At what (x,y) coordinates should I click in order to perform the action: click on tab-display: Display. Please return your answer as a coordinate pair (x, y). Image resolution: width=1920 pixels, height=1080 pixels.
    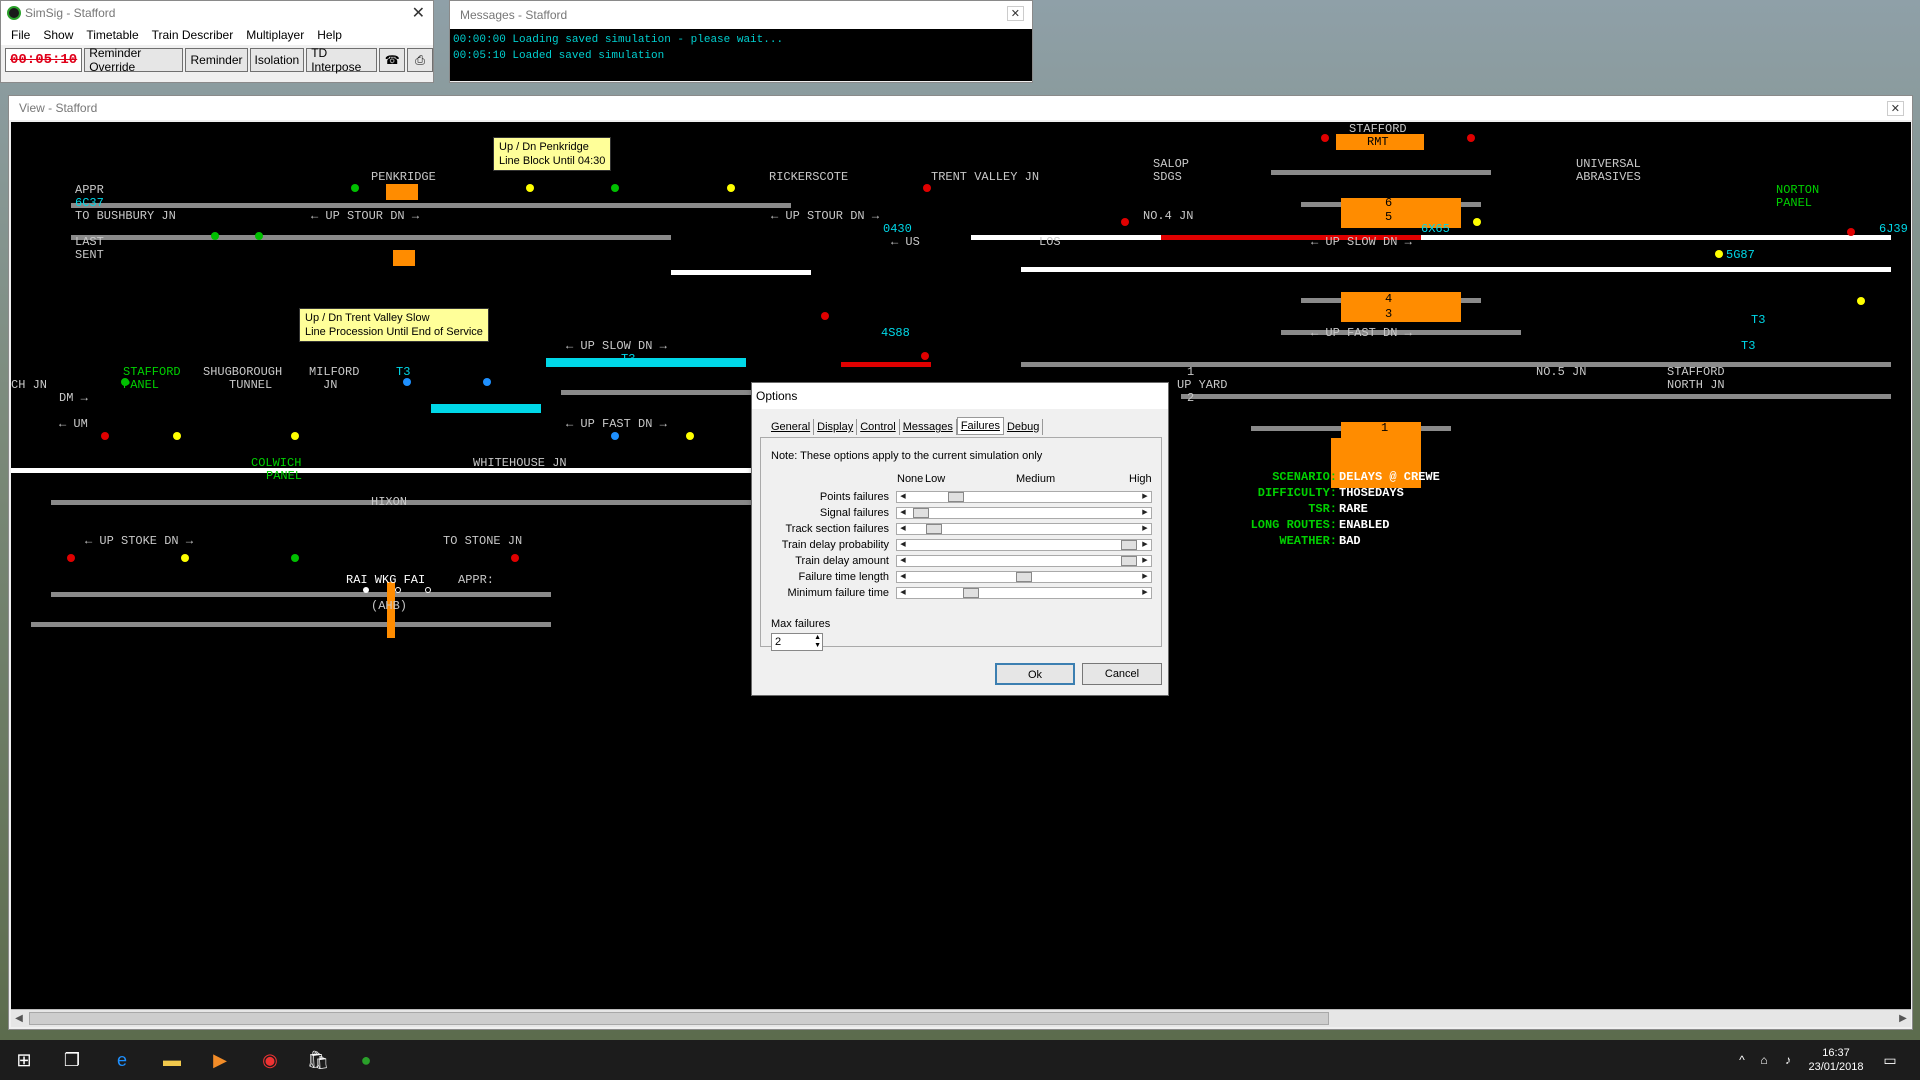
    Looking at the image, I should click on (836, 427).